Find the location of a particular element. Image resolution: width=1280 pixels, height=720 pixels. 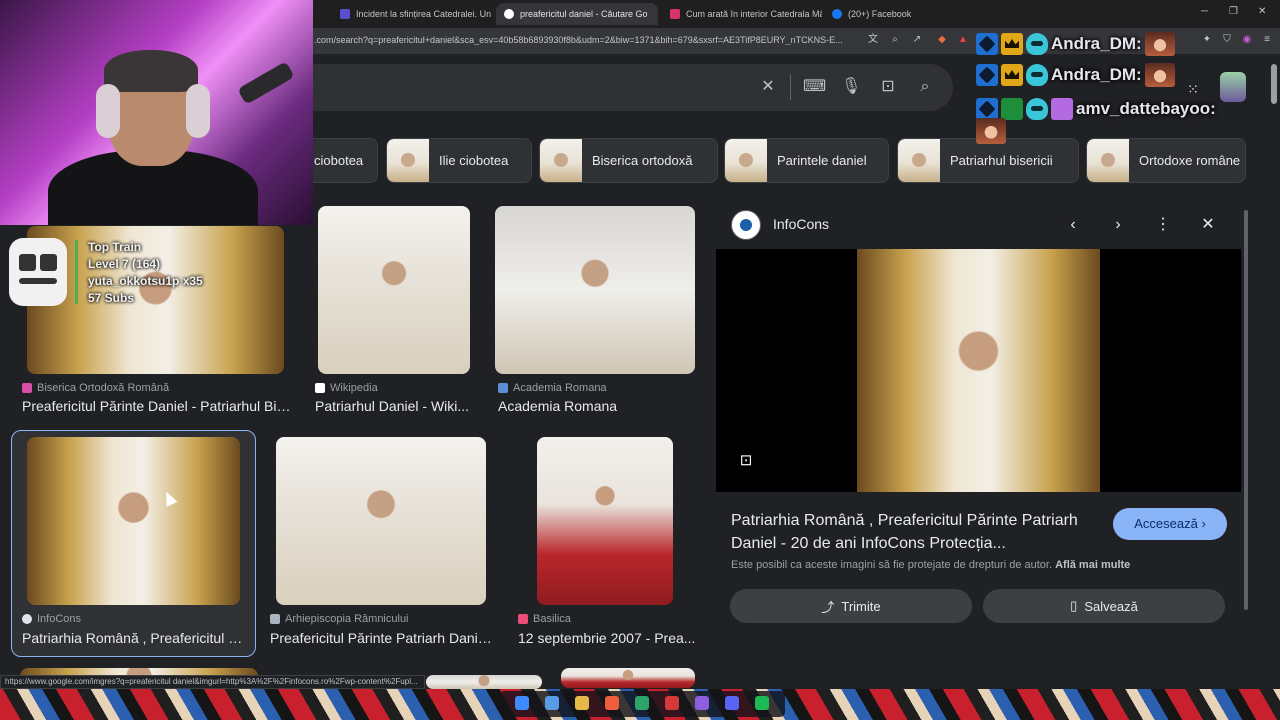

panel-site-name: InfoCons is located at coordinates (801, 224).